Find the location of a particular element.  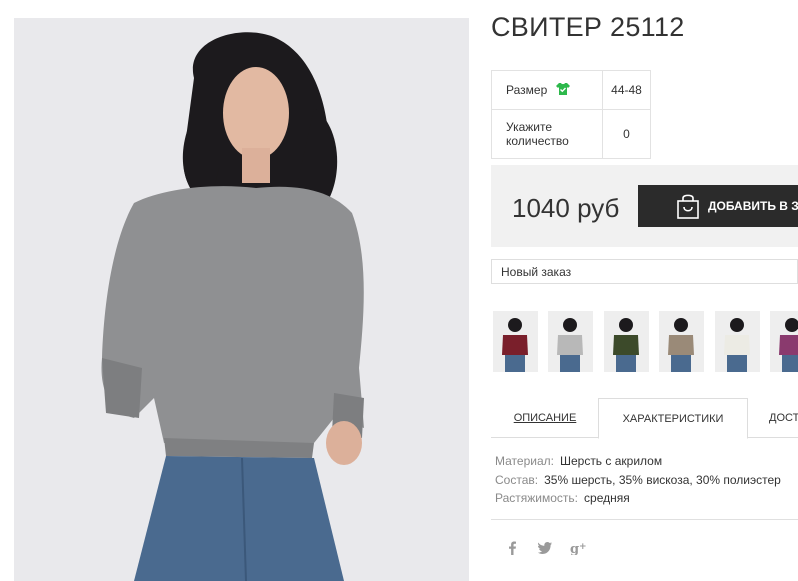

color-thumbnails is located at coordinates (644, 341).